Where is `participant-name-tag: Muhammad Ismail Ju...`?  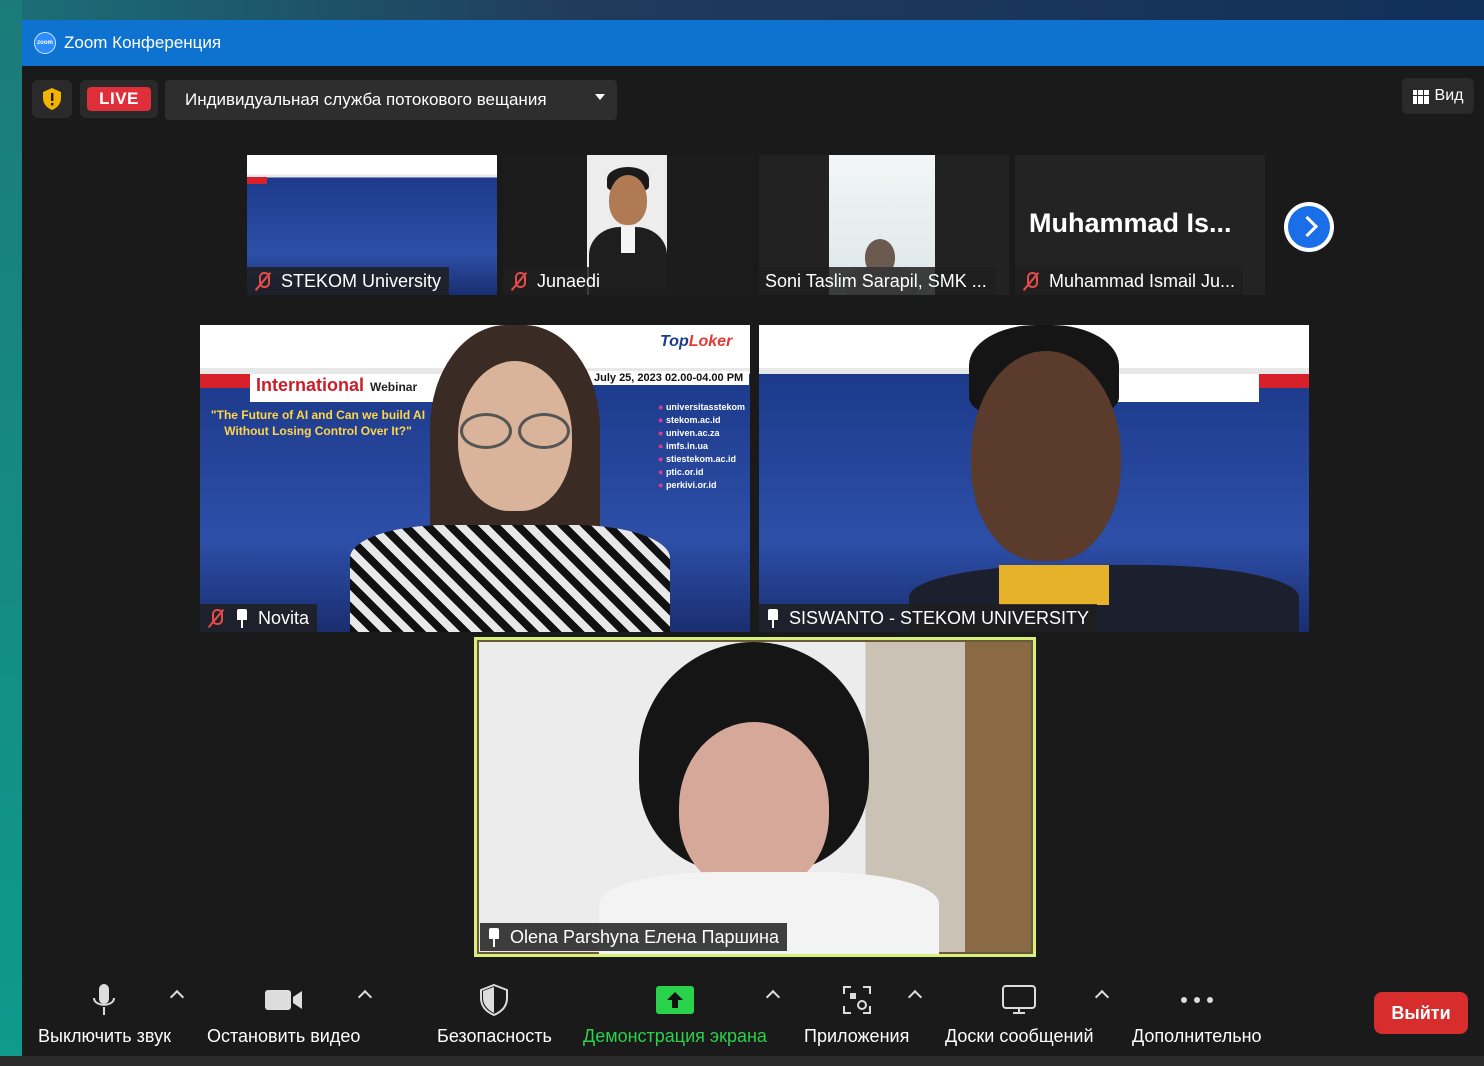 participant-name-tag: Muhammad Ismail Ju... is located at coordinates (1129, 281).